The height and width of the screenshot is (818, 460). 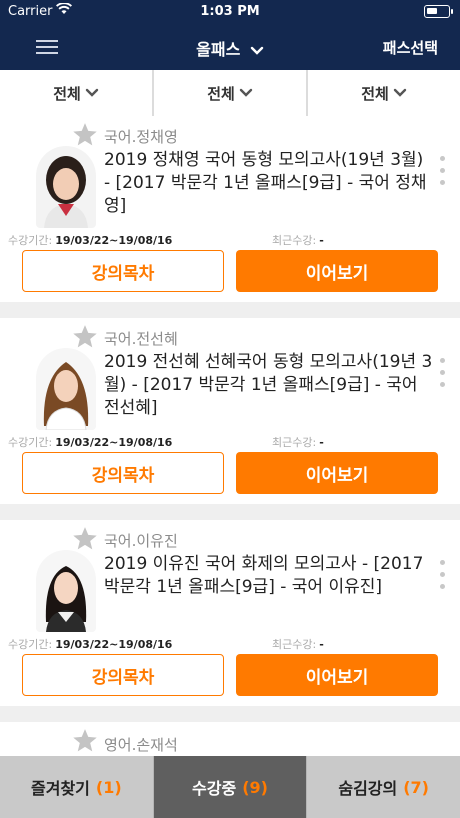 I want to click on filter-dropdown-3: 전체, so click(x=384, y=93).